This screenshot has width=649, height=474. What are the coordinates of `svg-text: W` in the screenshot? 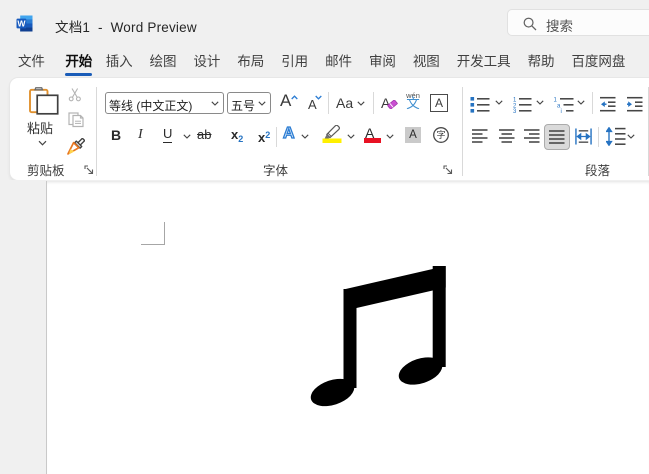 It's located at (21, 23).